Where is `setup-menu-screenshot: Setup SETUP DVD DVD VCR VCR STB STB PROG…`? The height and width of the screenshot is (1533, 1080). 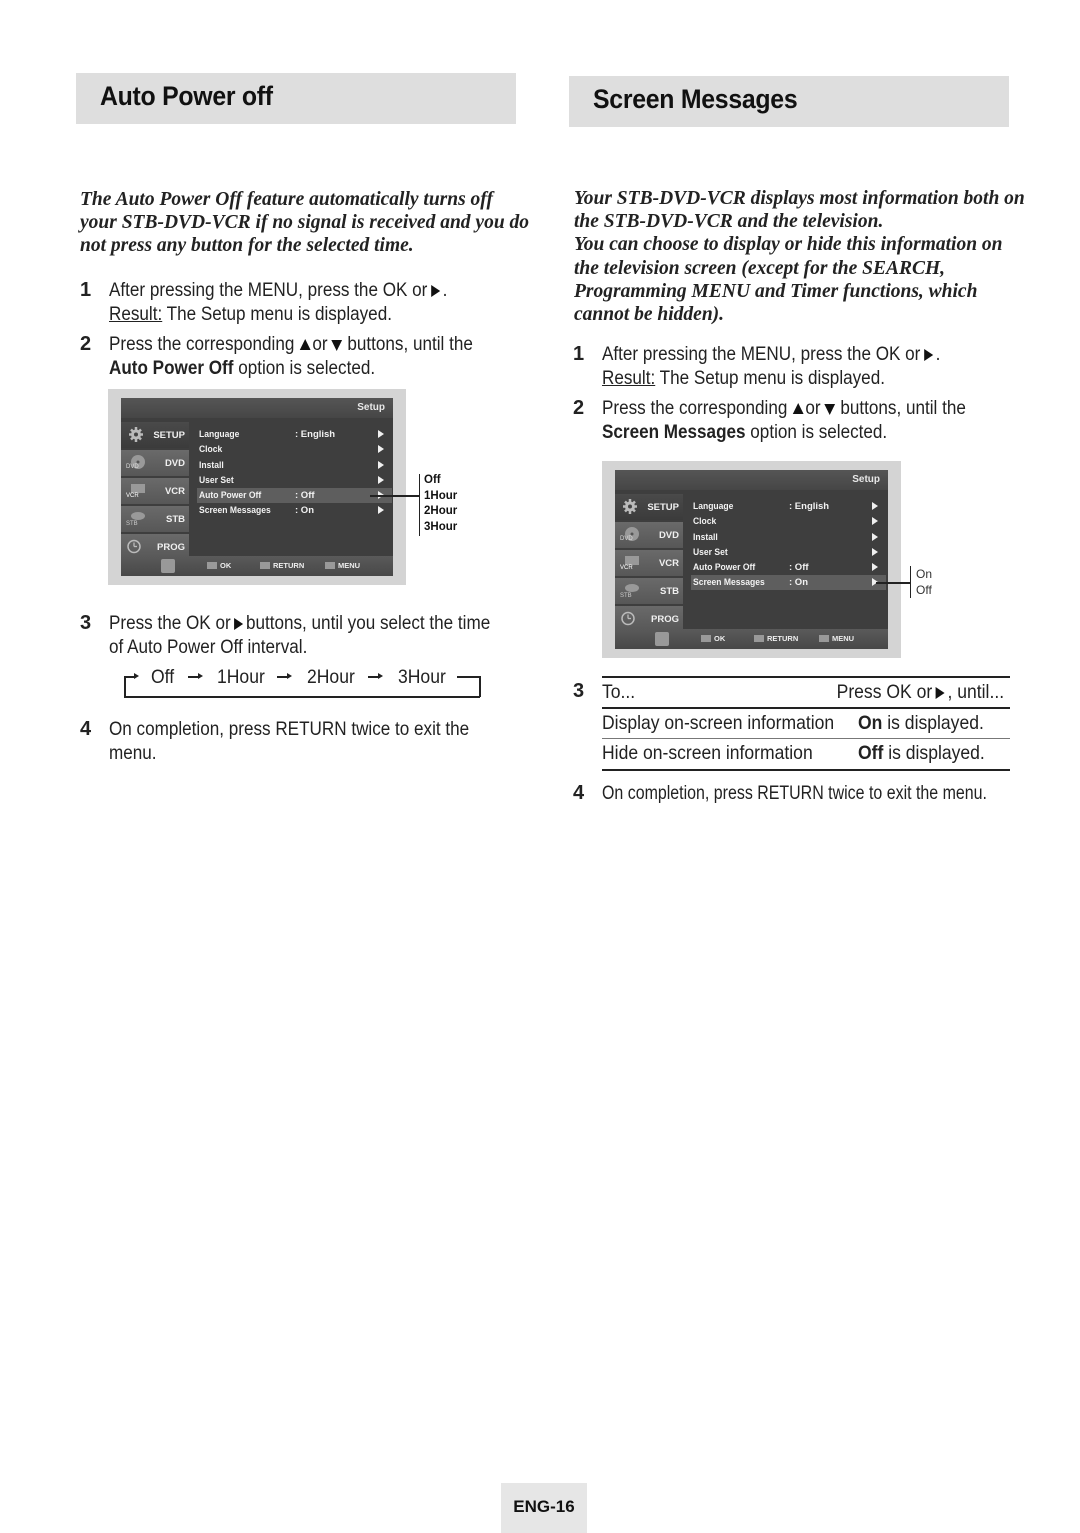 setup-menu-screenshot: Setup SETUP DVD DVD VCR VCR STB STB PROG… is located at coordinates (257, 487).